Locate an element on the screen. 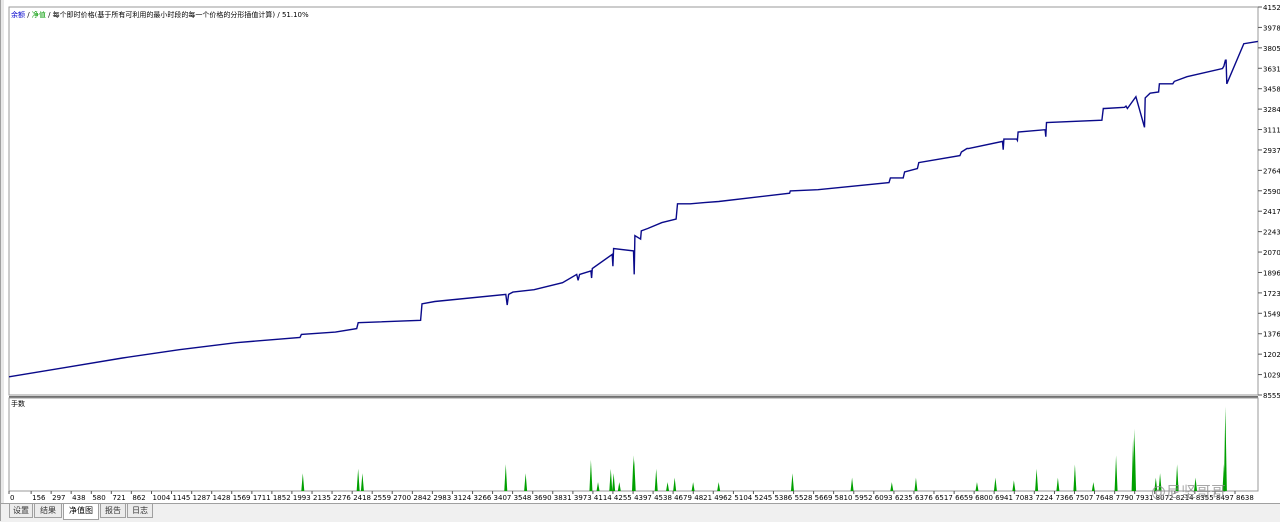  y-tick-label: 41522 is located at coordinates (1271, 8).